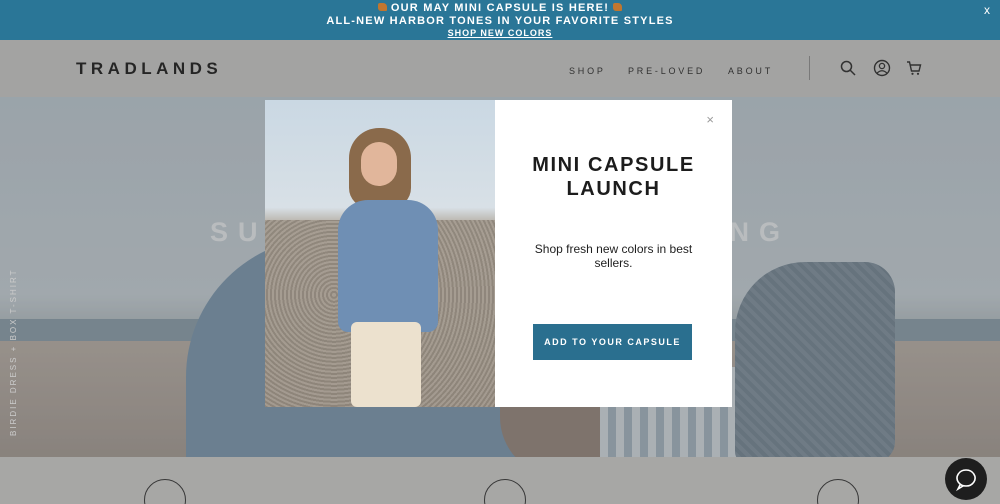 The width and height of the screenshot is (1000, 504). Describe the element at coordinates (613, 177) in the screenshot. I see `modal-title: MINI CAPSULE LAUNCH` at that location.